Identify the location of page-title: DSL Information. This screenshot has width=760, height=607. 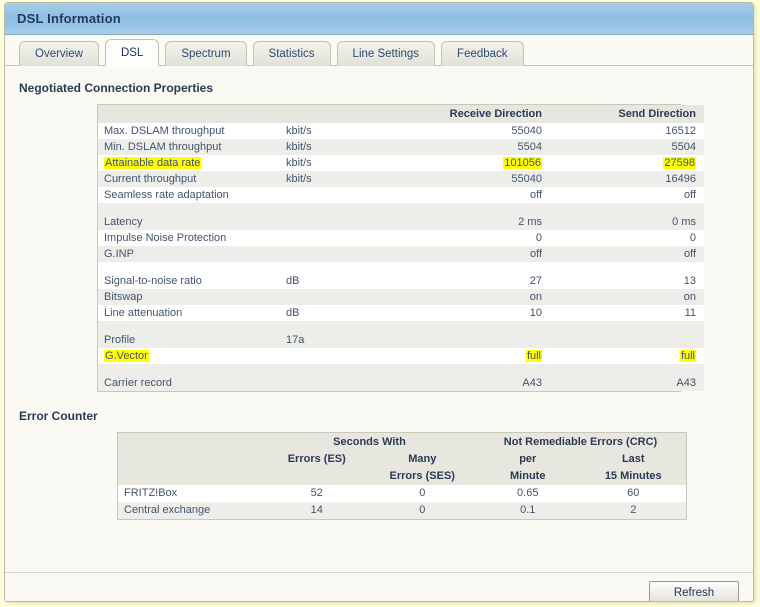
(69, 18).